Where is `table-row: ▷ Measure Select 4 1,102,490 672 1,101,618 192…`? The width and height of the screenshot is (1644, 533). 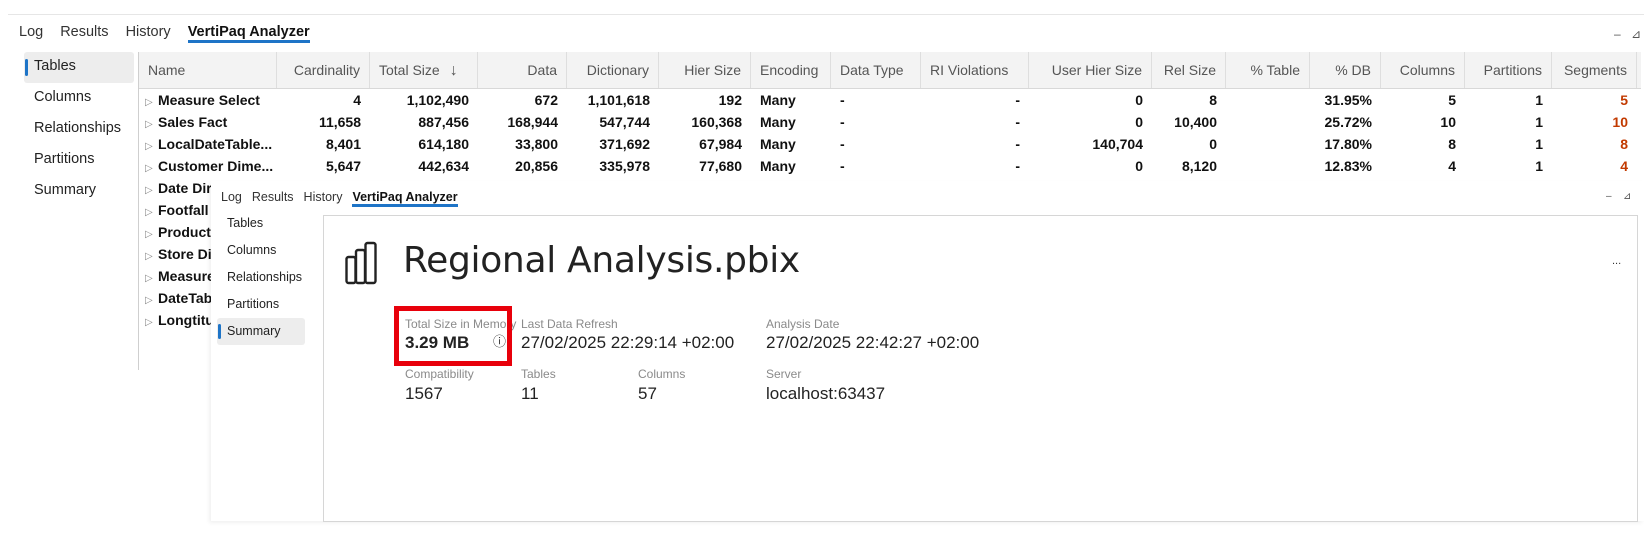
table-row: ▷ Measure Select 4 1,102,490 672 1,101,618 192… is located at coordinates (890, 100).